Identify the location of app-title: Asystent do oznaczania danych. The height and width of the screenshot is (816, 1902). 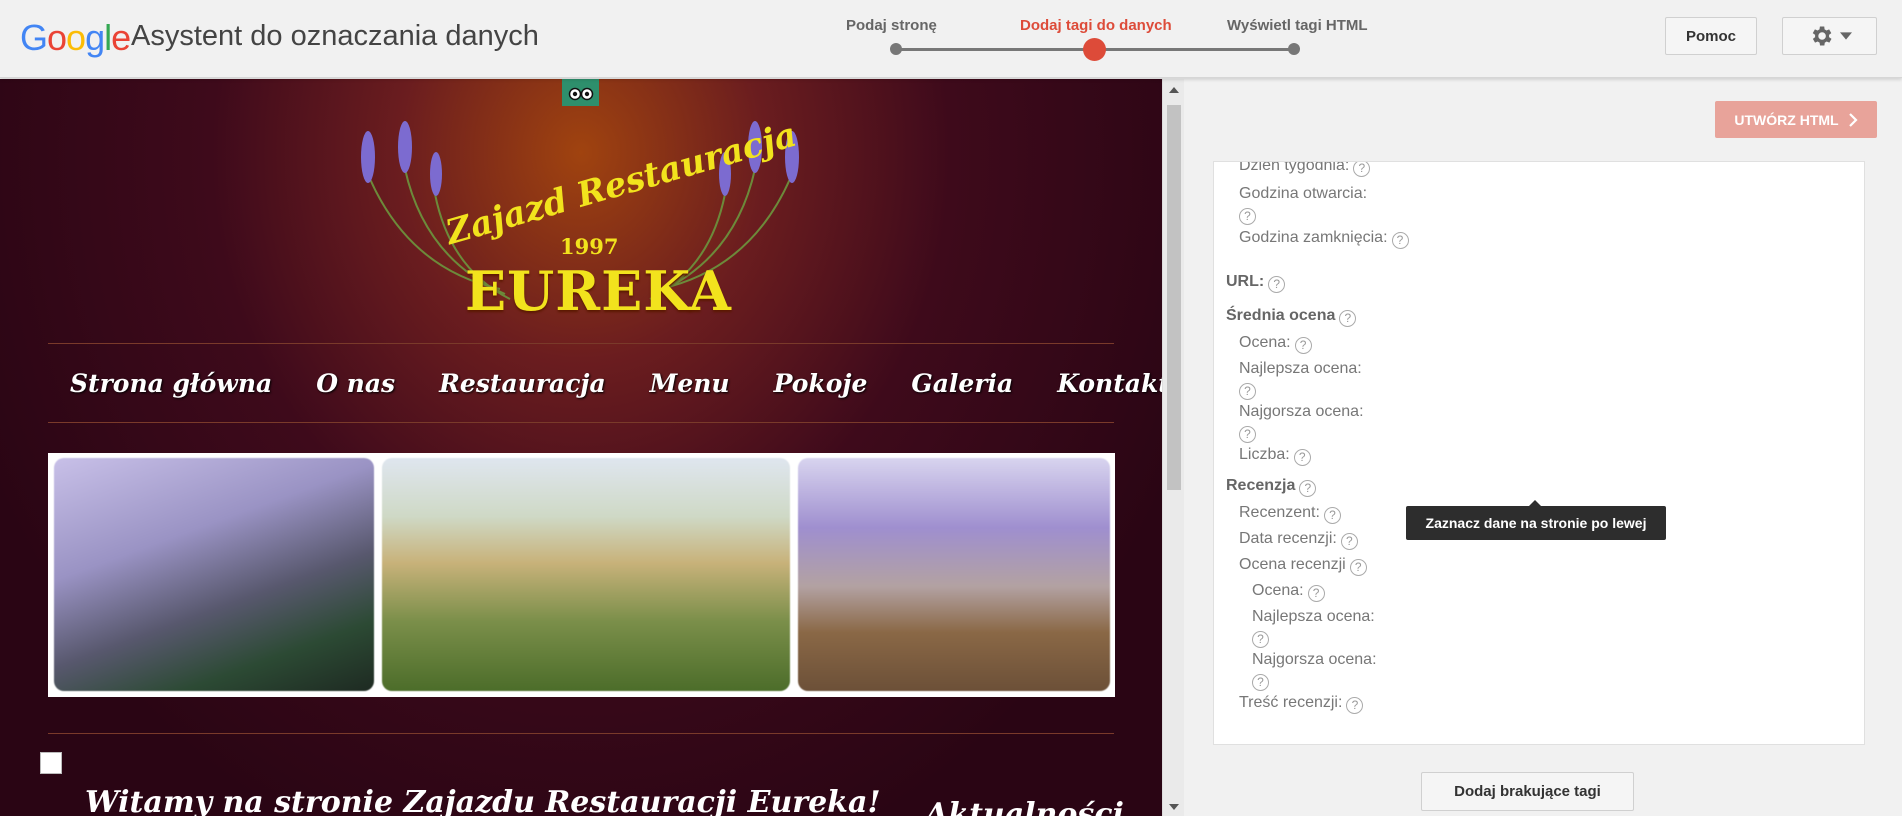
(335, 36).